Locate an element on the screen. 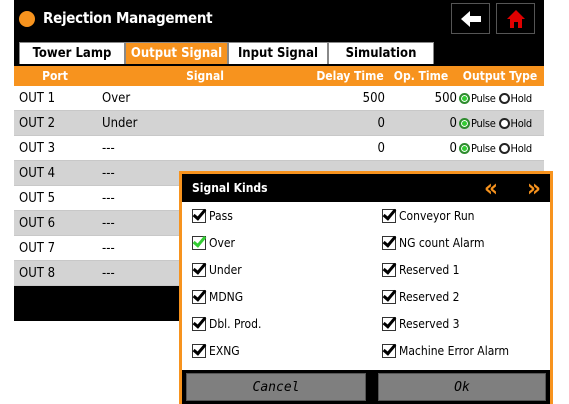 Image resolution: width=569 pixels, height=404 pixels. header-output-type: Output Type is located at coordinates (500, 76).